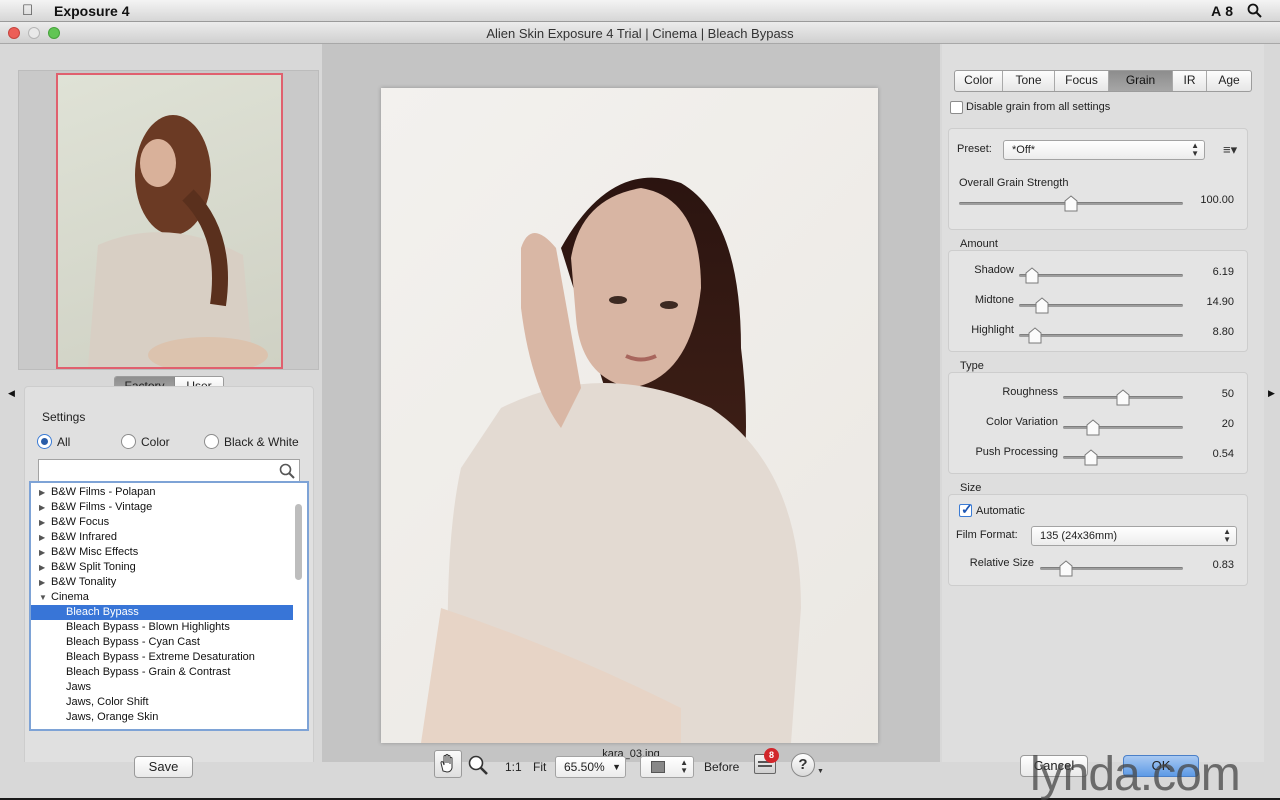  What do you see at coordinates (1101, 305) in the screenshot?
I see `midtone-slider` at bounding box center [1101, 305].